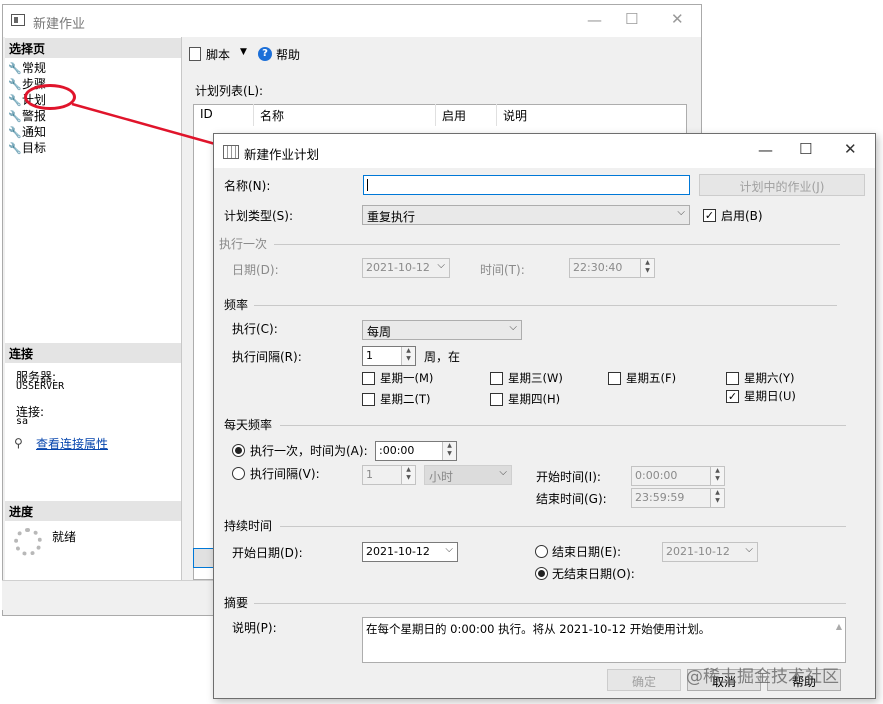 The height and width of the screenshot is (704, 883). What do you see at coordinates (255, 329) in the screenshot?
I see `occurs-label: 执行(C):` at bounding box center [255, 329].